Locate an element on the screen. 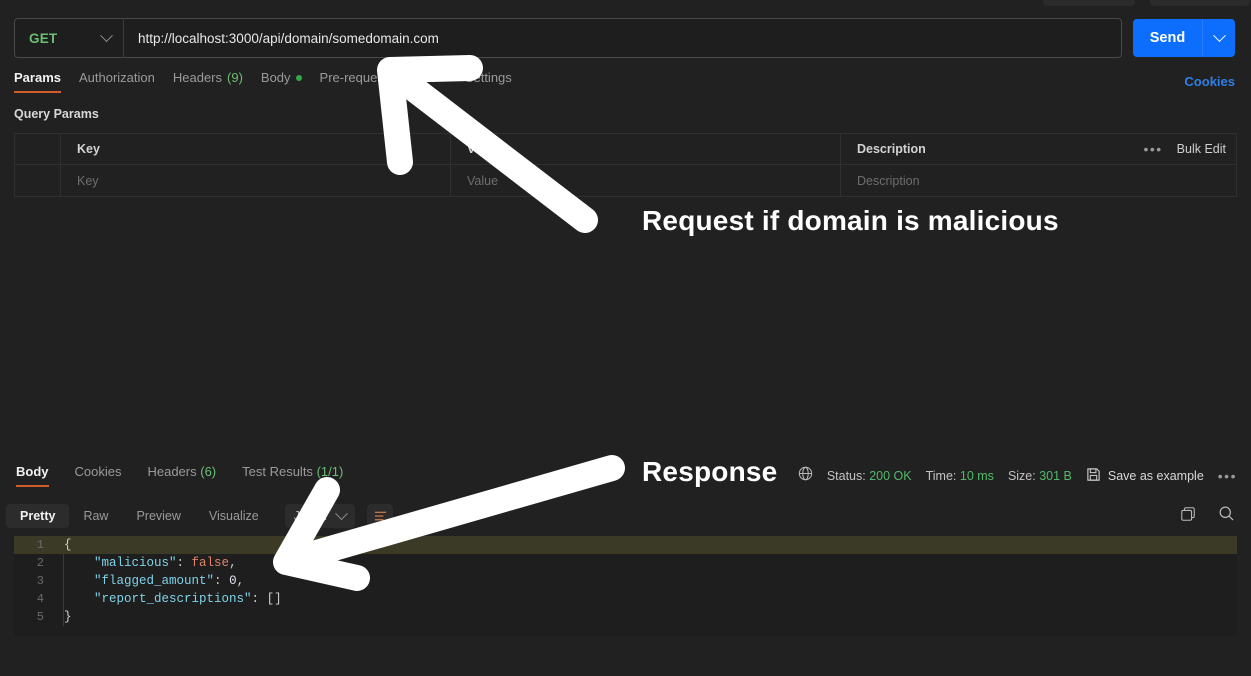  top-chrome-stub-left is located at coordinates (1089, 3).